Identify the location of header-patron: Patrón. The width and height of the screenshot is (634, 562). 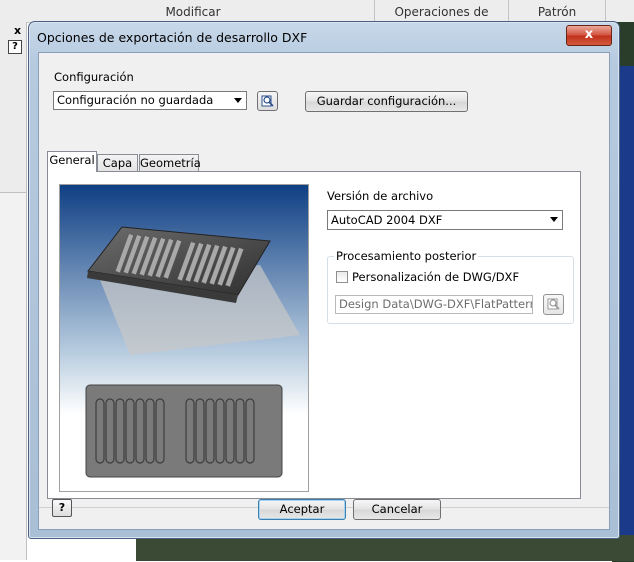
(557, 11).